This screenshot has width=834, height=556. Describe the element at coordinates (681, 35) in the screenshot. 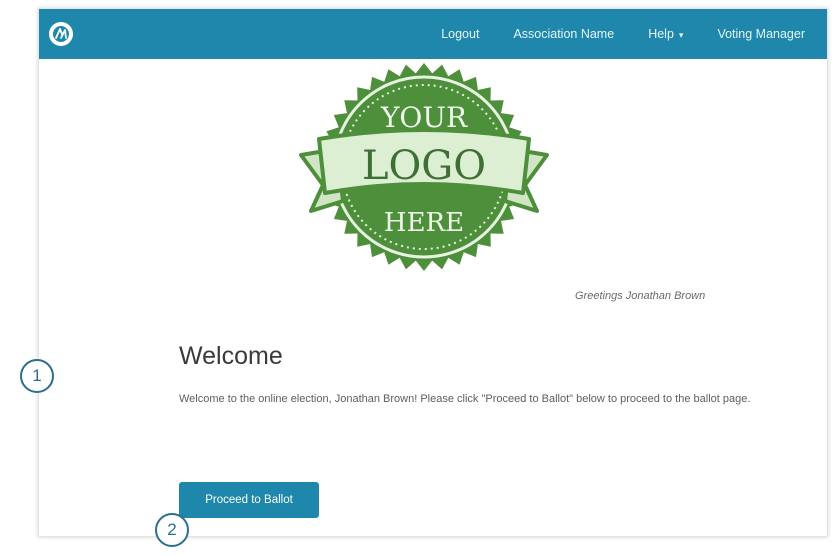

I see `chevron-down-icon: ▾` at that location.